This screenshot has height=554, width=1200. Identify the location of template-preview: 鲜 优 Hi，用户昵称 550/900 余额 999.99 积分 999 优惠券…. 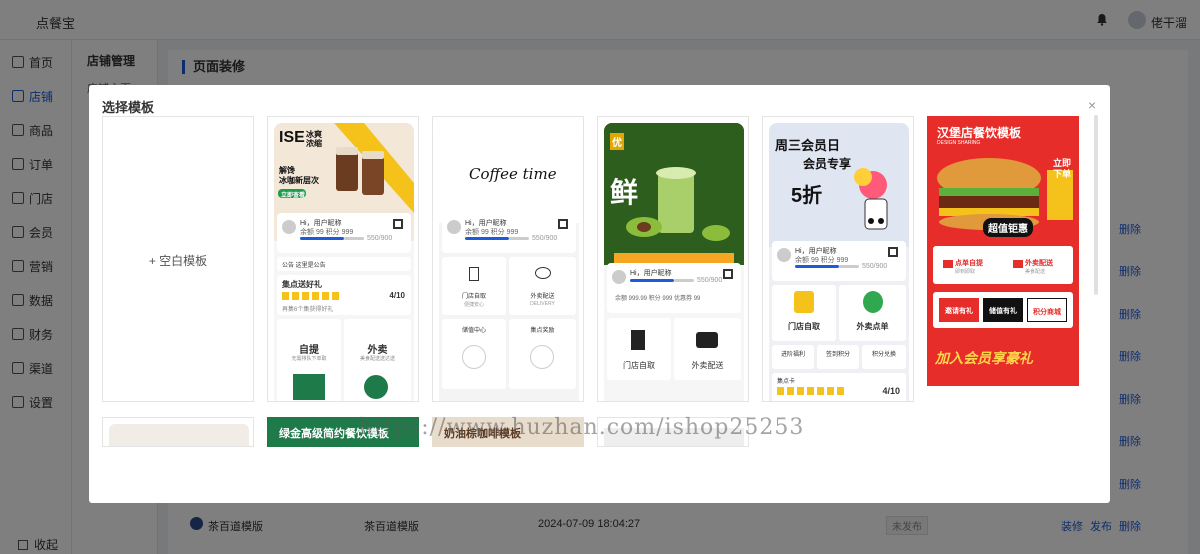
(674, 262).